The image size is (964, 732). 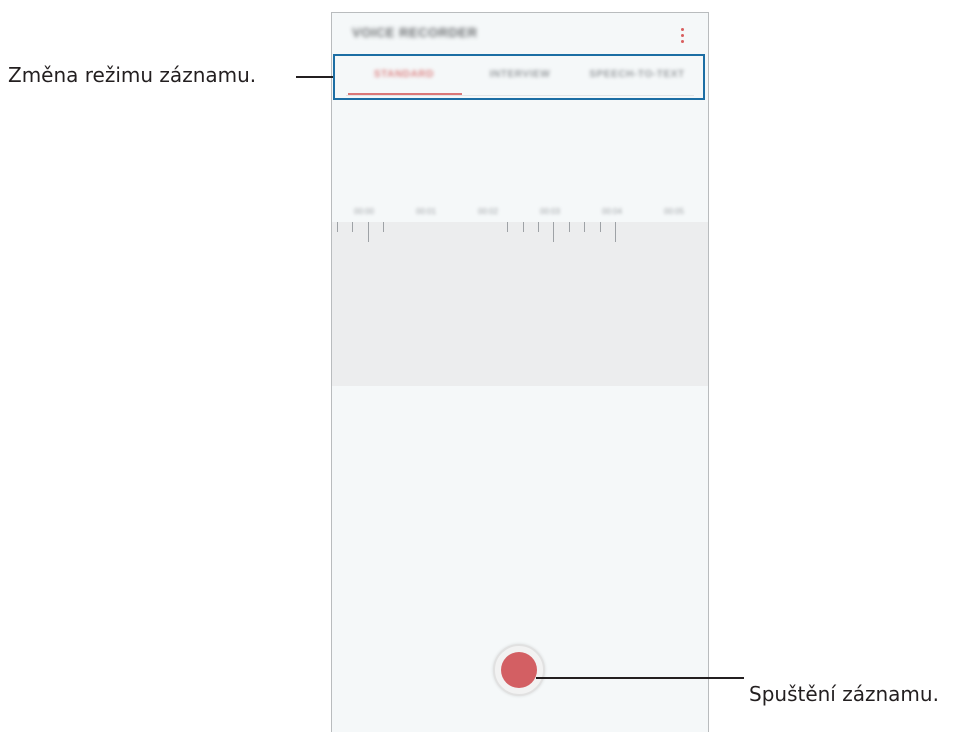 I want to click on callout-mode-change: Změna režimu záznamu., so click(x=132, y=75).